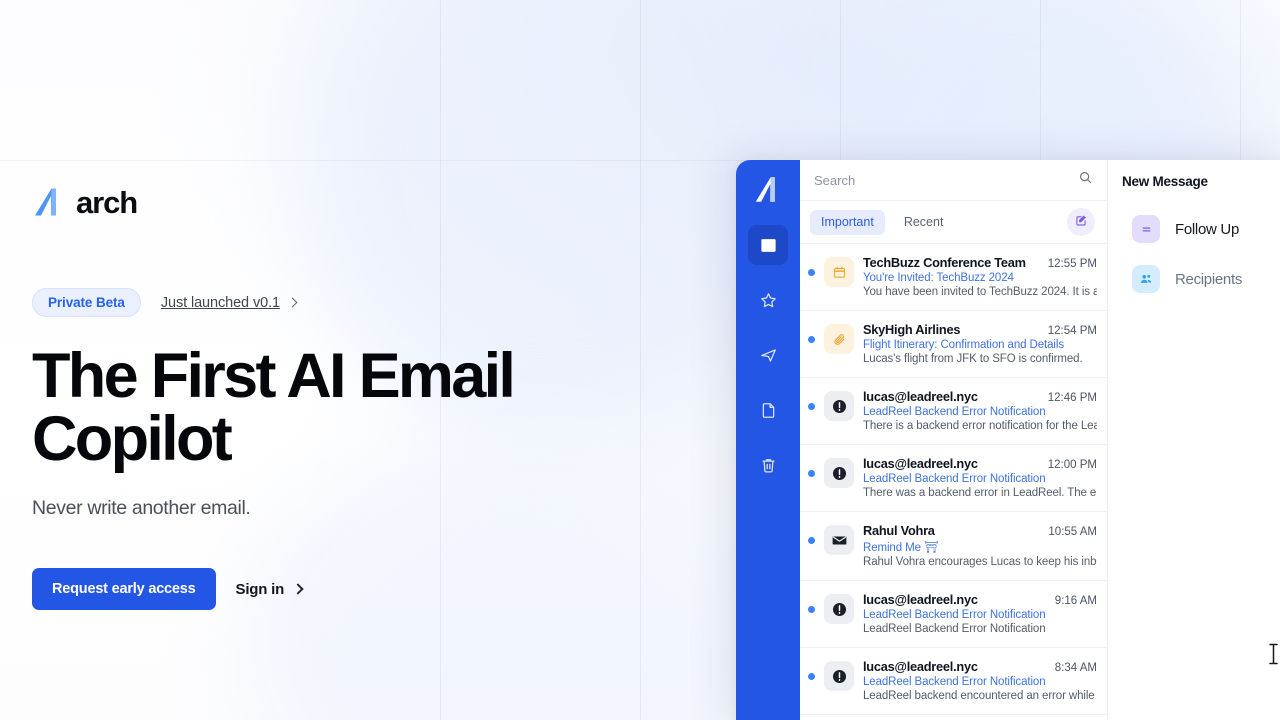  Describe the element at coordinates (1165, 181) in the screenshot. I see `pane-title: New Message` at that location.